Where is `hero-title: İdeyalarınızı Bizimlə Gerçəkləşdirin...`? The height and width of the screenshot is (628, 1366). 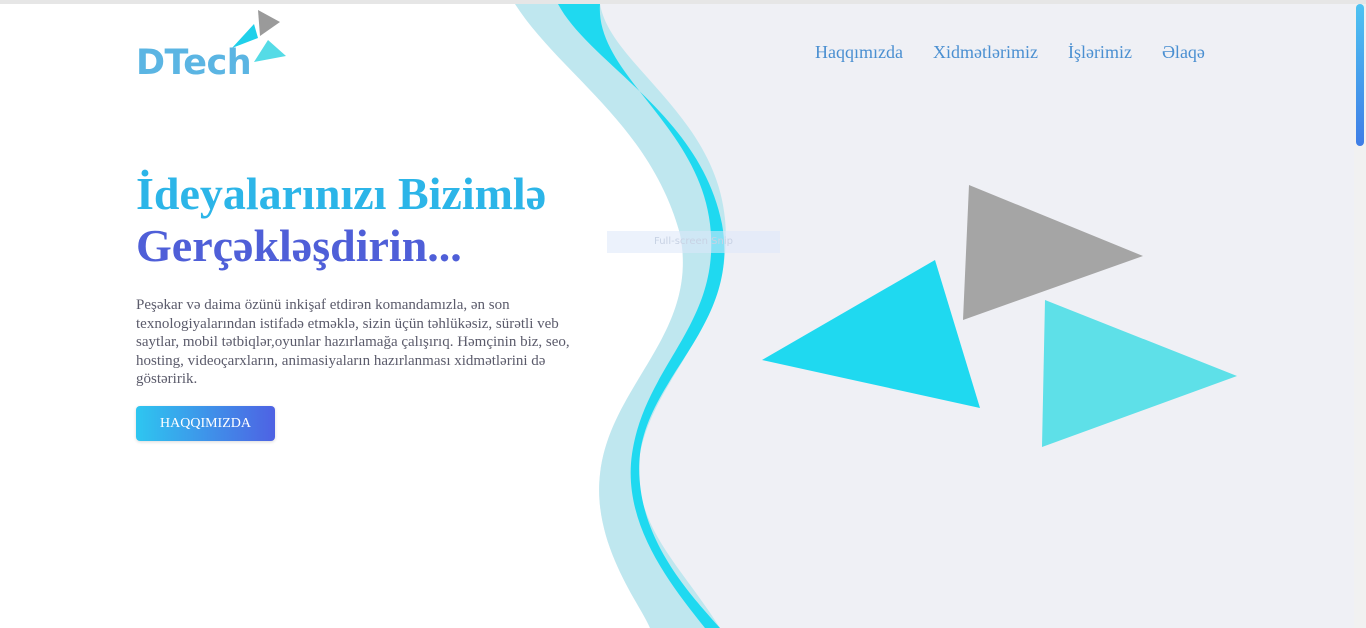
hero-title: İdeyalarınızı Bizimlə Gerçəkləşdirin... is located at coordinates (341, 220).